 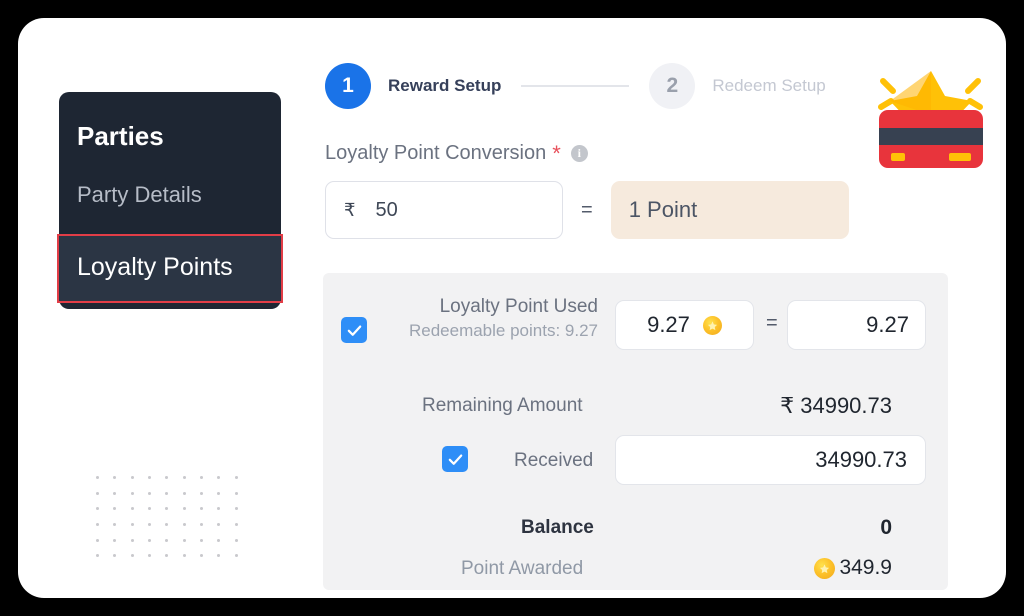 I want to click on step-2-number: 2, so click(x=672, y=85).